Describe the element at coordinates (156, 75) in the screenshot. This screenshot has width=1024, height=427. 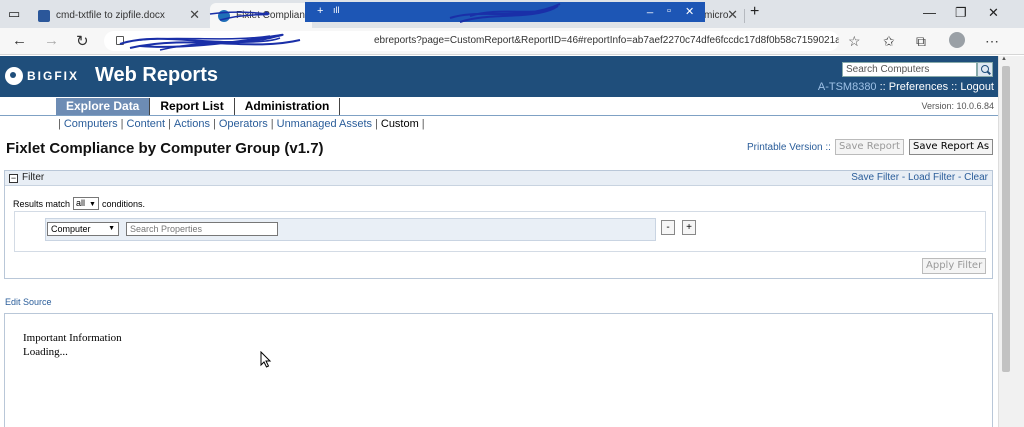
I see `app-title: Web Reports` at that location.